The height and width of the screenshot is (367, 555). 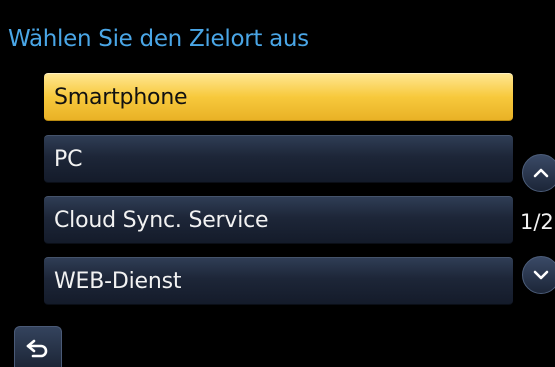 What do you see at coordinates (278, 220) in the screenshot?
I see `menu-item-cloud-sync-service: Cloud Sync. Service` at bounding box center [278, 220].